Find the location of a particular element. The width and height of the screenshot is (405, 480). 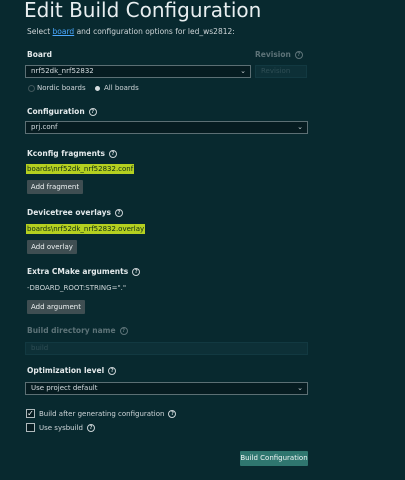

board-label: Board is located at coordinates (39, 54).